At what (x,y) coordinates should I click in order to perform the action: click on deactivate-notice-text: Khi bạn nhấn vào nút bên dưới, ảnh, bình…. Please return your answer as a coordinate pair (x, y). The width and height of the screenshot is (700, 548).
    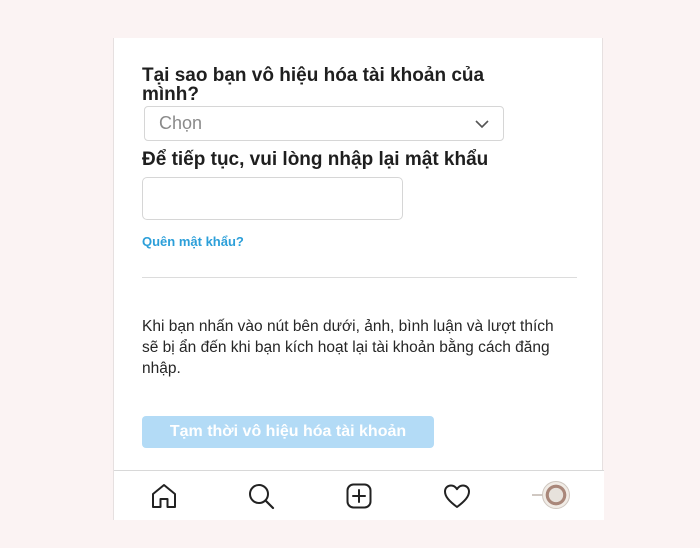
    Looking at the image, I should click on (348, 347).